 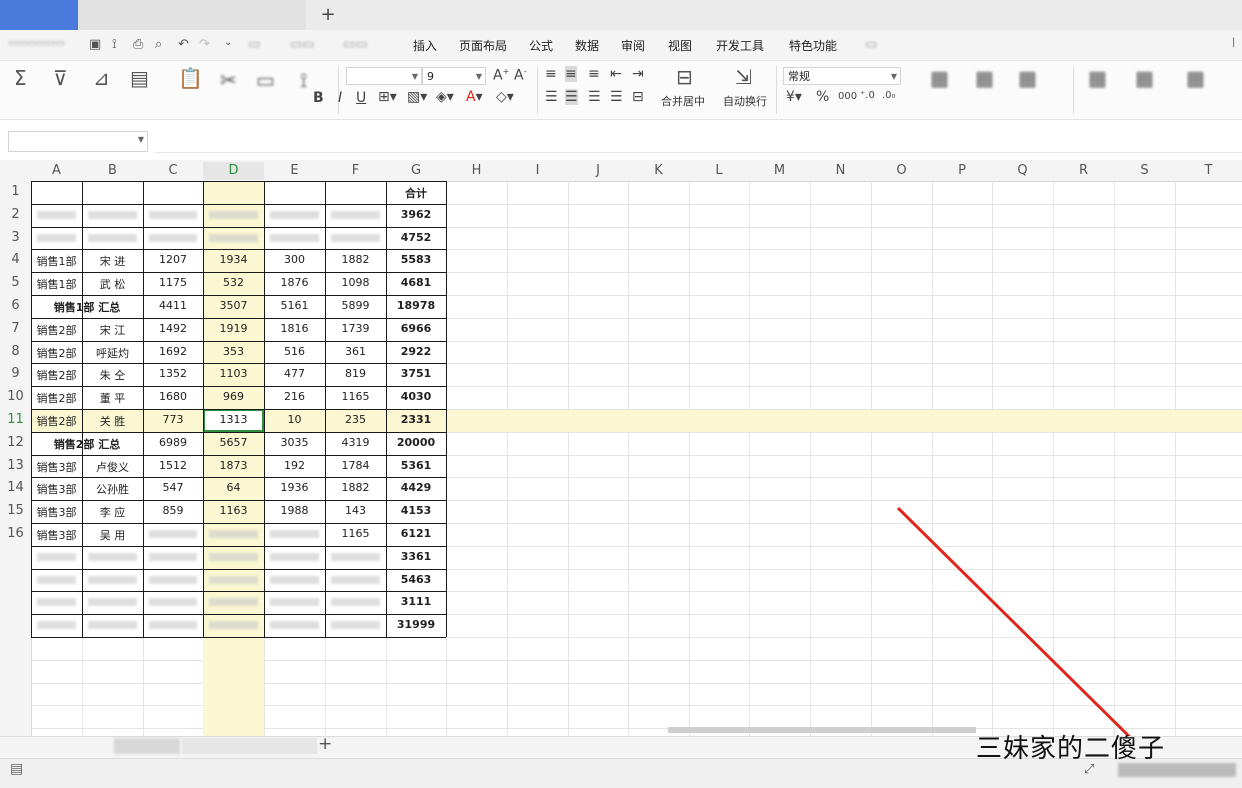 What do you see at coordinates (294, 282) in the screenshot?
I see `data-cell: 1876` at bounding box center [294, 282].